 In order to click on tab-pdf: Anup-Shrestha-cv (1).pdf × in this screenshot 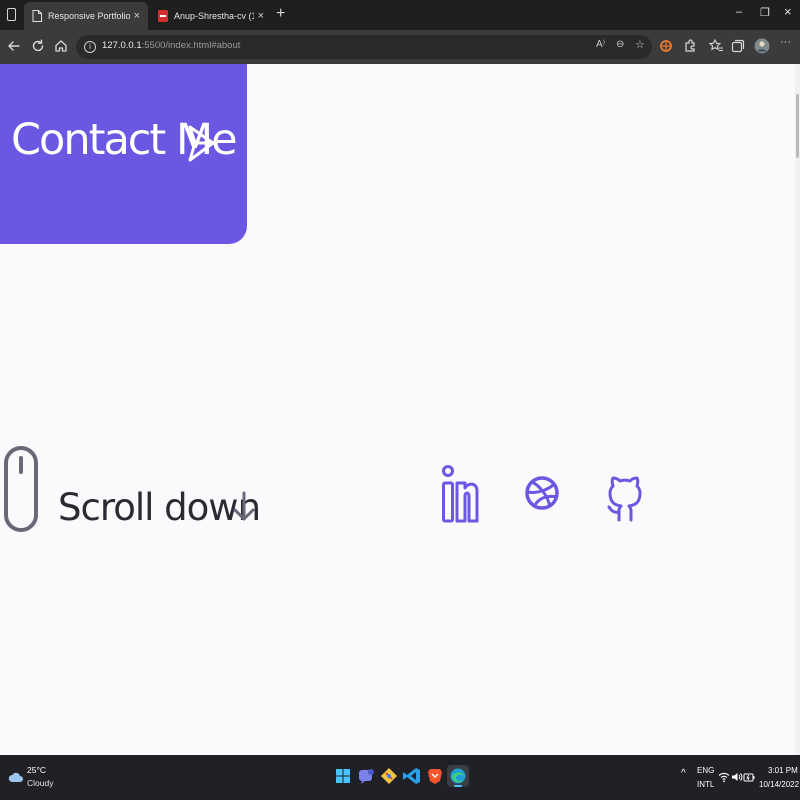, I will do `click(211, 16)`.